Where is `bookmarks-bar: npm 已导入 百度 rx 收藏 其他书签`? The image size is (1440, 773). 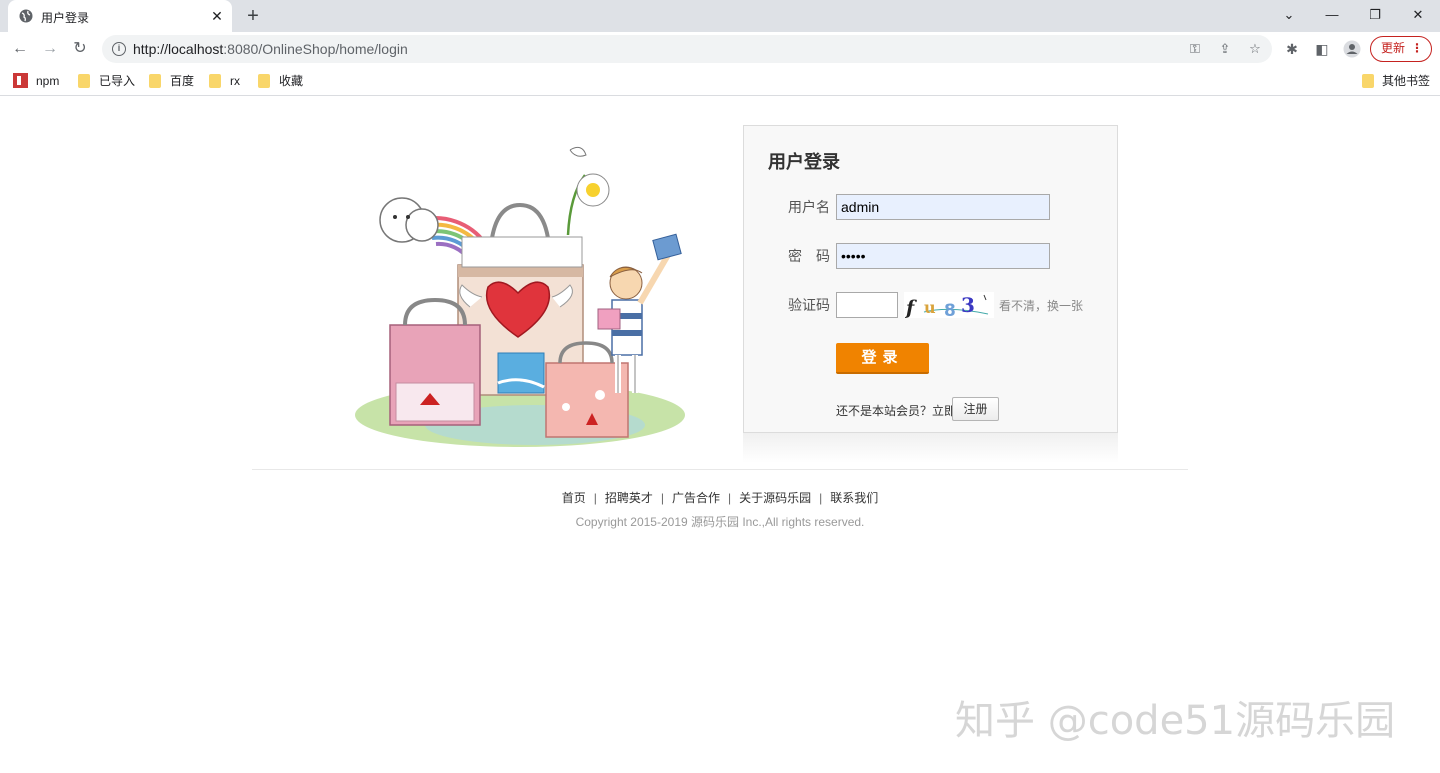
bookmarks-bar: npm 已导入 百度 rx 收藏 其他书签 is located at coordinates (720, 81).